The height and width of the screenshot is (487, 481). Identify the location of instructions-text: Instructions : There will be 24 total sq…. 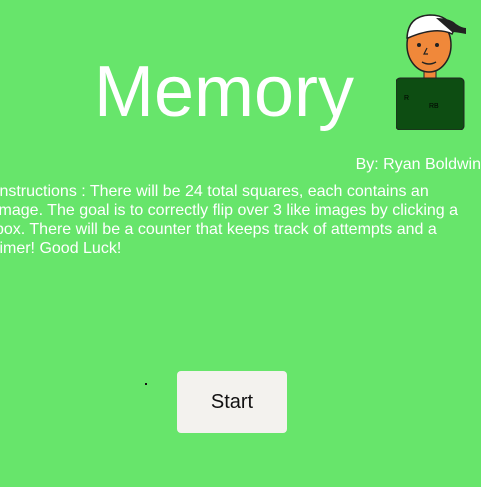
(229, 220).